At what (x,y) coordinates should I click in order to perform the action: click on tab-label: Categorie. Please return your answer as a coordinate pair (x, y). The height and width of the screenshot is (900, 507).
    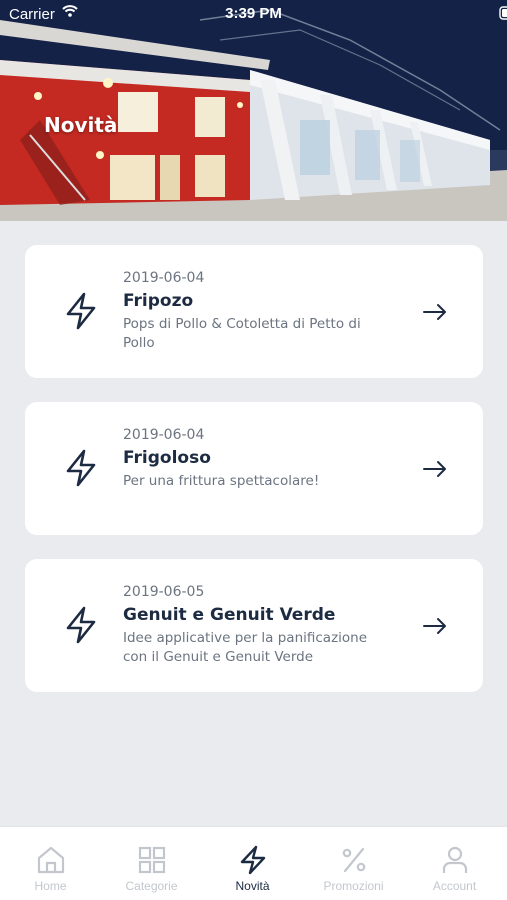
    Looking at the image, I should click on (151, 886).